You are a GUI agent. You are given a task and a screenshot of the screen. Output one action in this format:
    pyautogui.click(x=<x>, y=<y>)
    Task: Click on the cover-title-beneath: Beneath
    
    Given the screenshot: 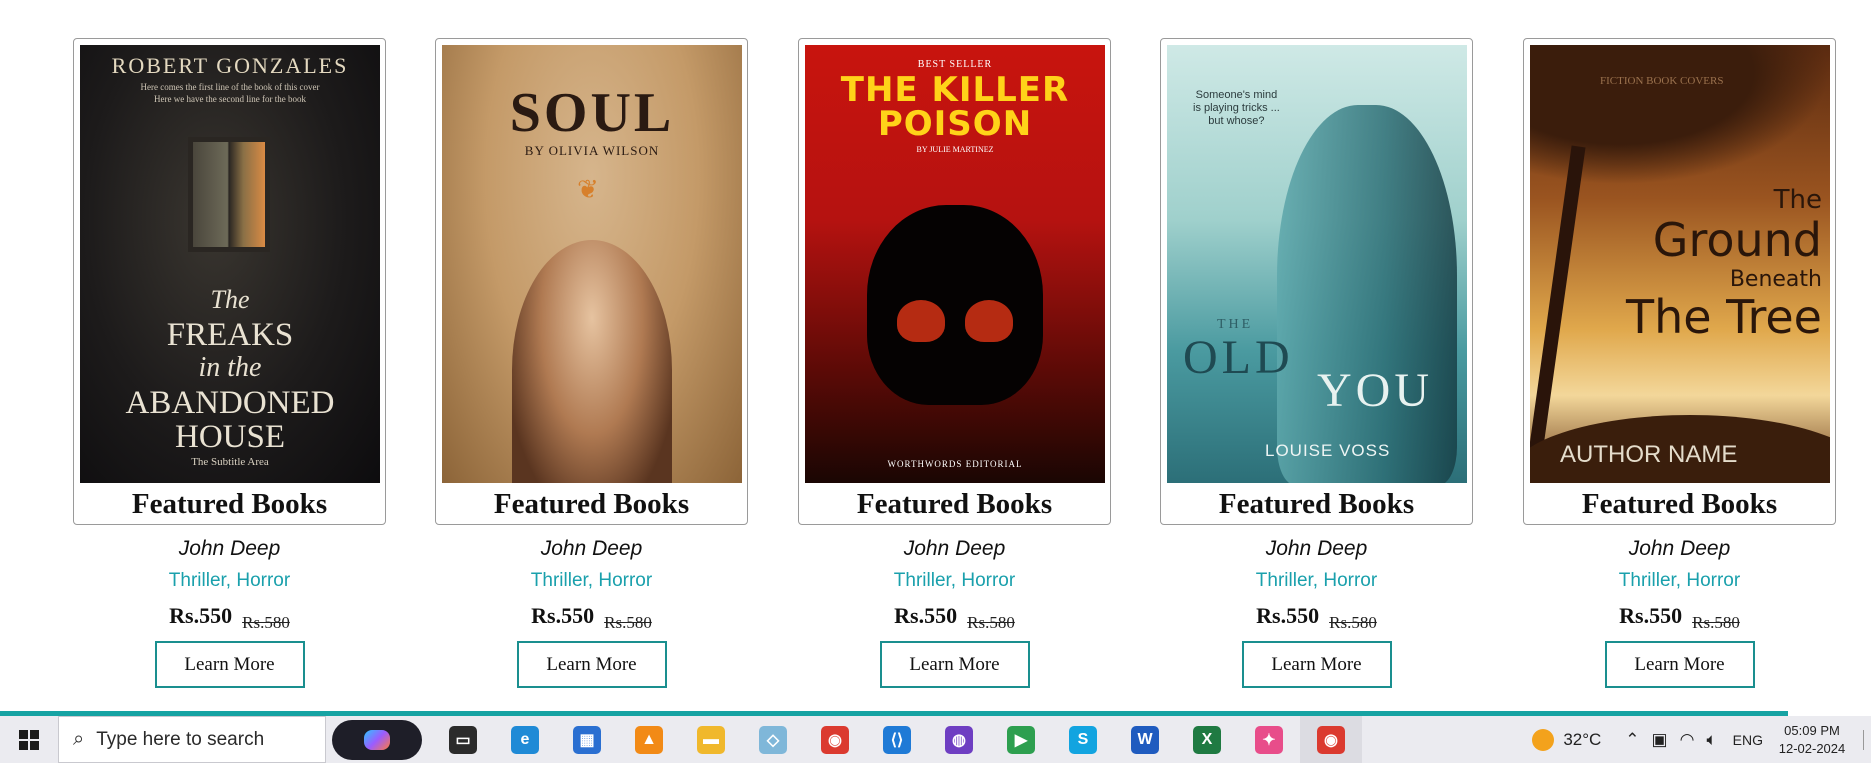 What is the action you would take?
    pyautogui.click(x=1775, y=279)
    